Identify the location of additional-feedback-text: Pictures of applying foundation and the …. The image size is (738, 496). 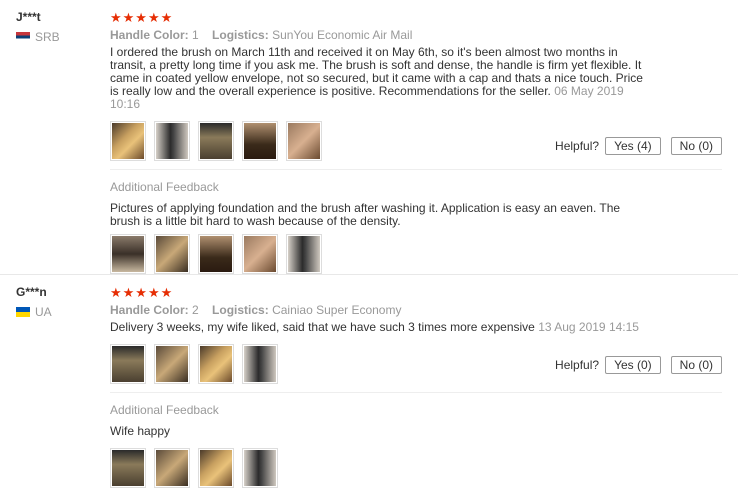
(365, 214).